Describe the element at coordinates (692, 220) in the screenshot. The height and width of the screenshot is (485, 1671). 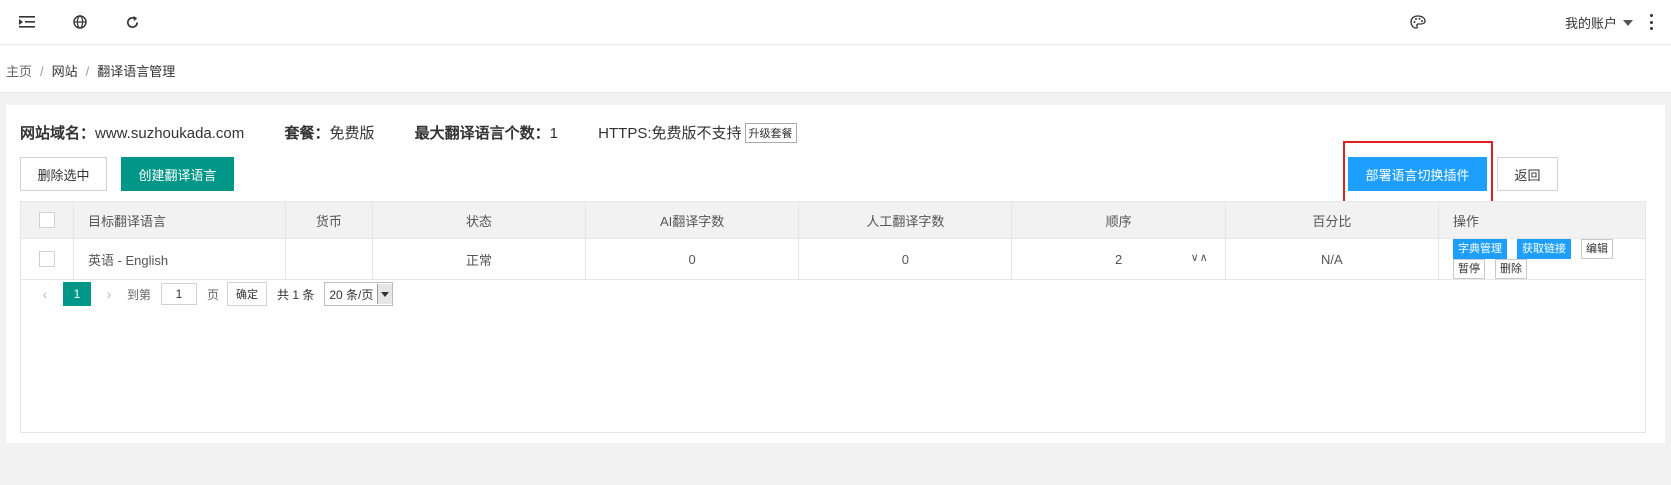
I see `header-ai-words: AI翻译字数` at that location.